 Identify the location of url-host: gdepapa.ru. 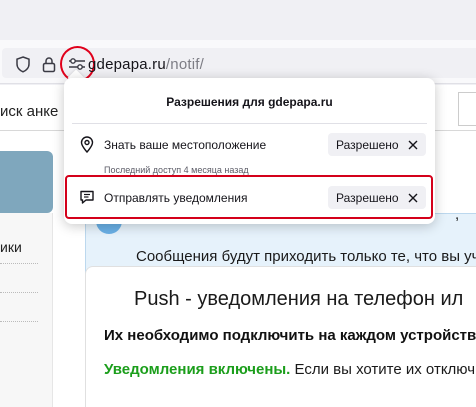
(127, 64).